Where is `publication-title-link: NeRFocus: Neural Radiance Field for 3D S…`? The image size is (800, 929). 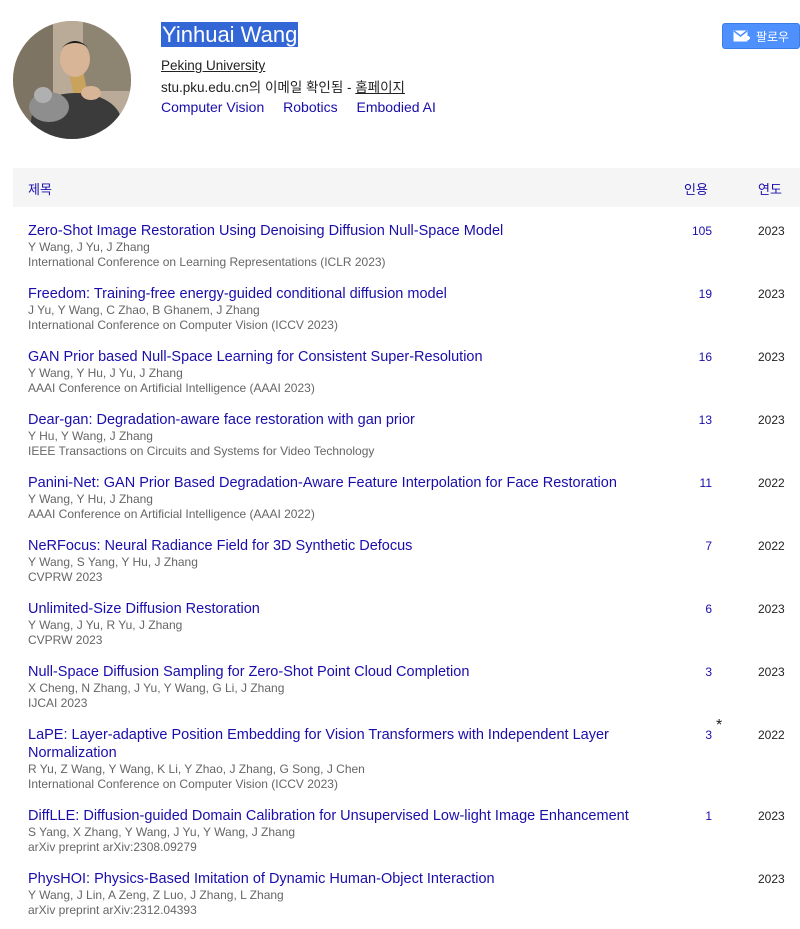
publication-title-link: NeRFocus: Neural Radiance Field for 3D S… is located at coordinates (348, 546).